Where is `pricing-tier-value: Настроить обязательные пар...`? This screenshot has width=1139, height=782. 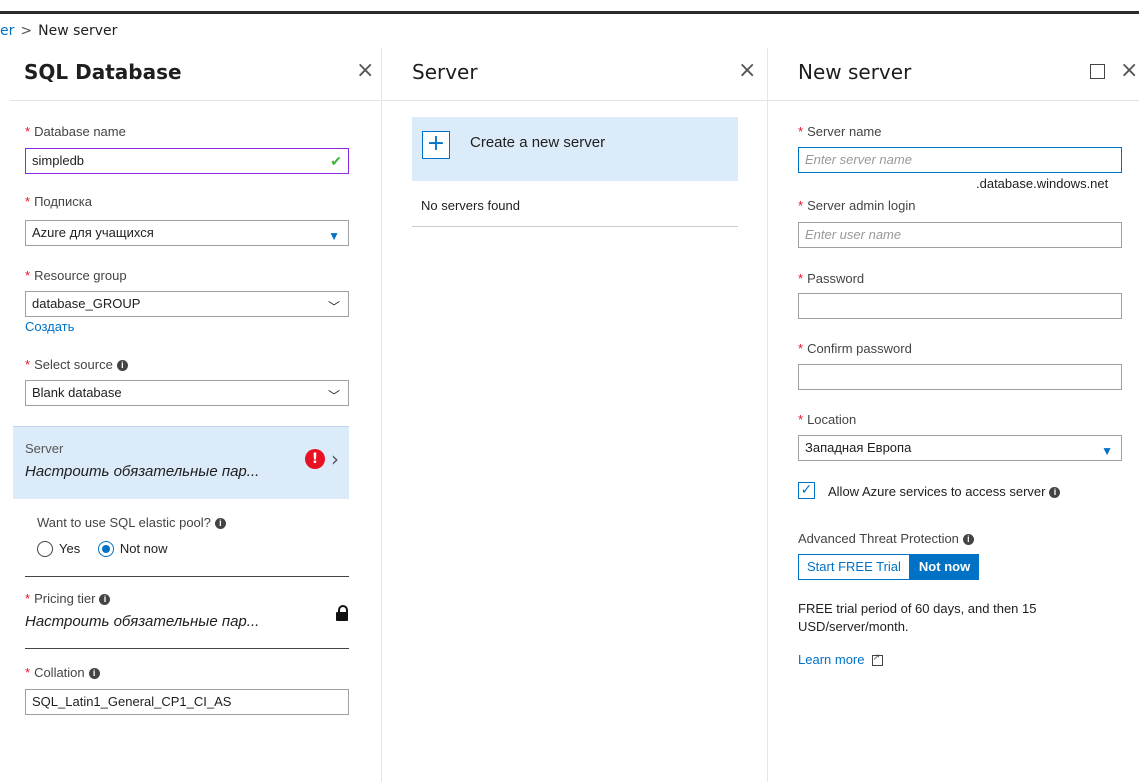
pricing-tier-value: Настроить обязательные пар... is located at coordinates (142, 621).